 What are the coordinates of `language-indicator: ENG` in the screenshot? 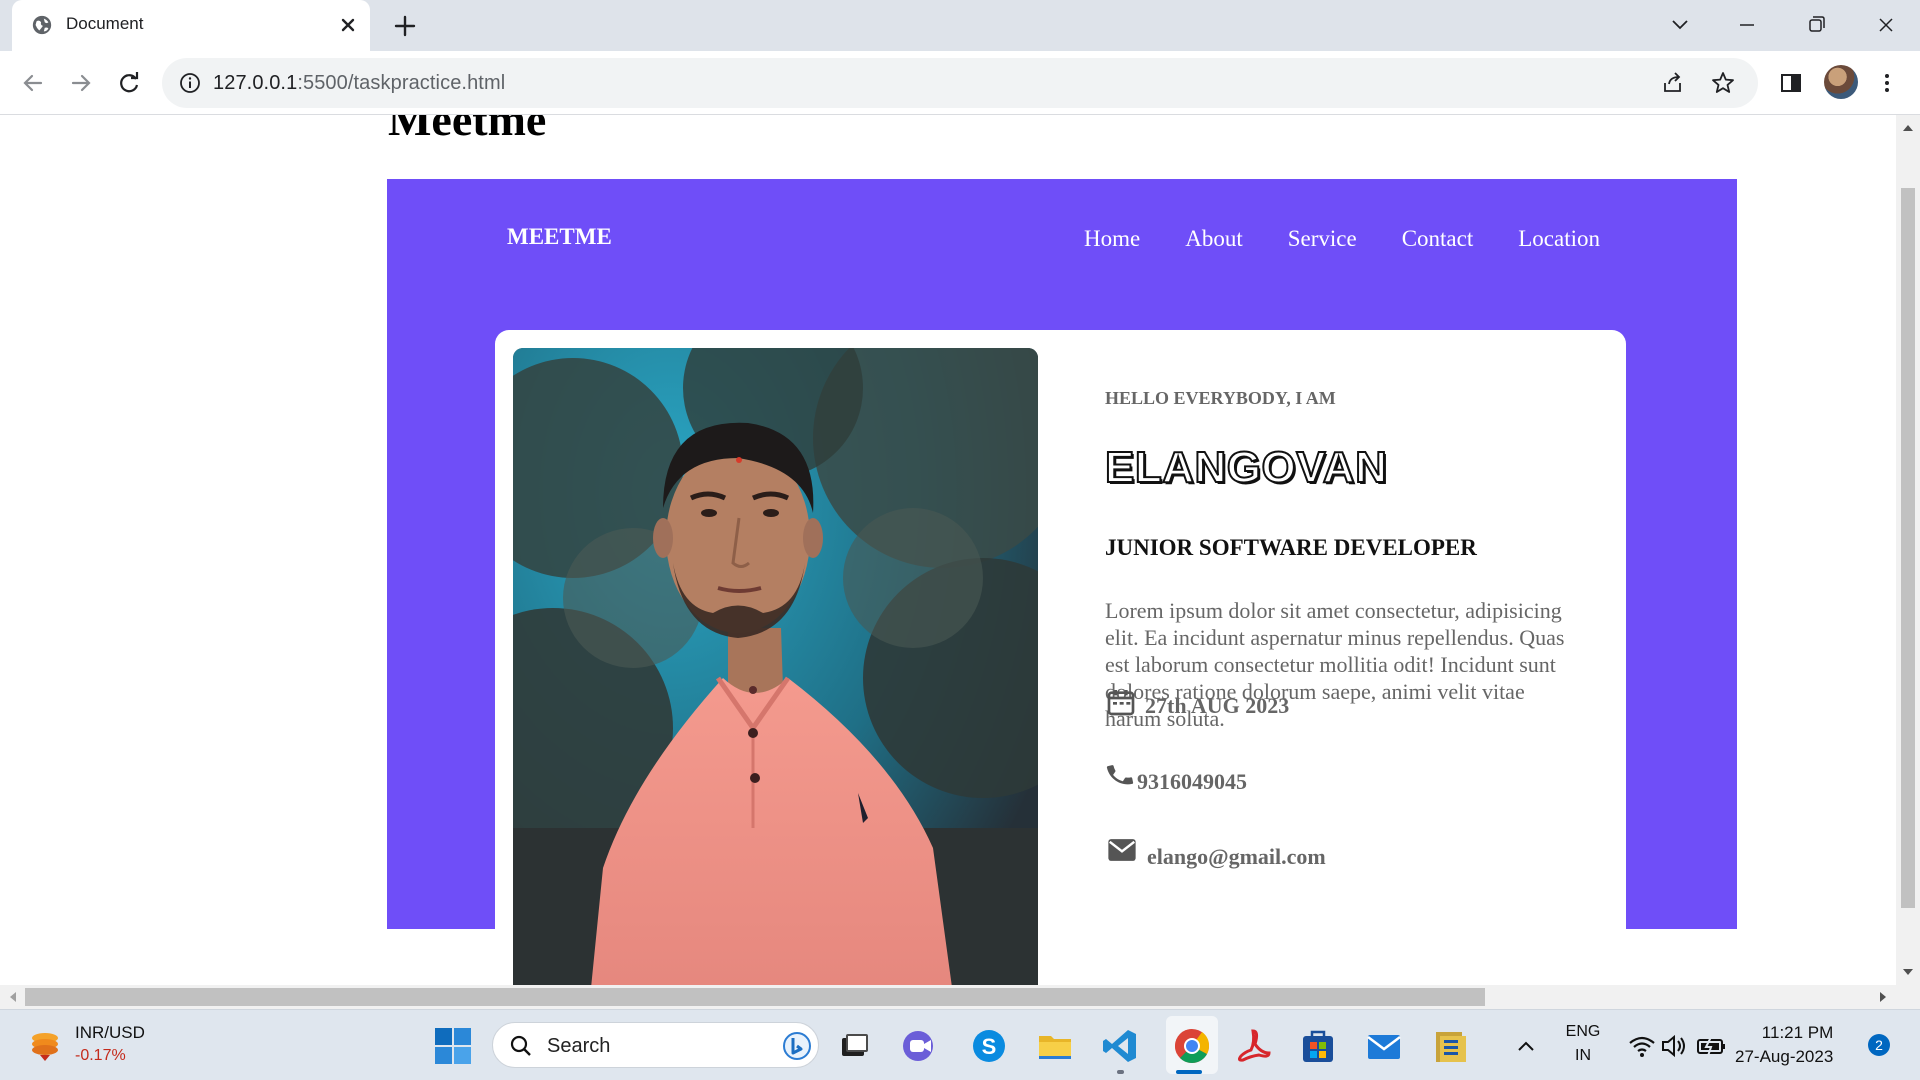 It's located at (1583, 1032).